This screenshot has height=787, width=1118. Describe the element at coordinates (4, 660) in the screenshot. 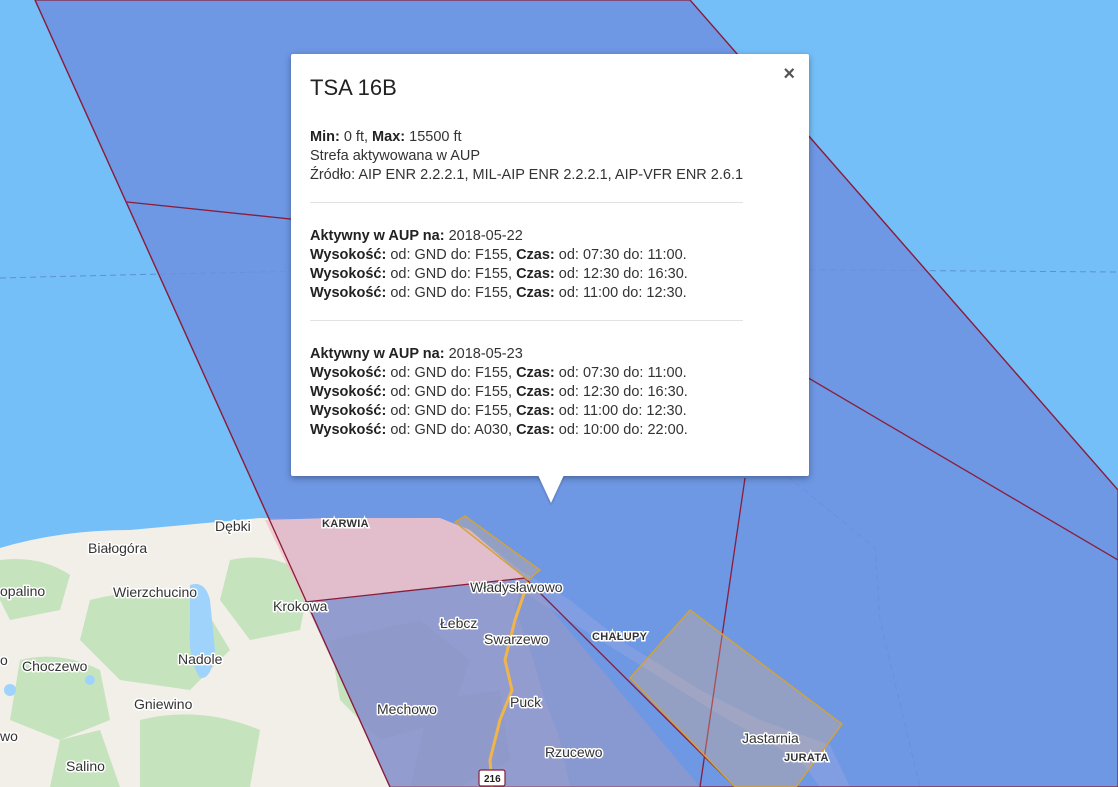

I see `place-partial-o: o` at that location.